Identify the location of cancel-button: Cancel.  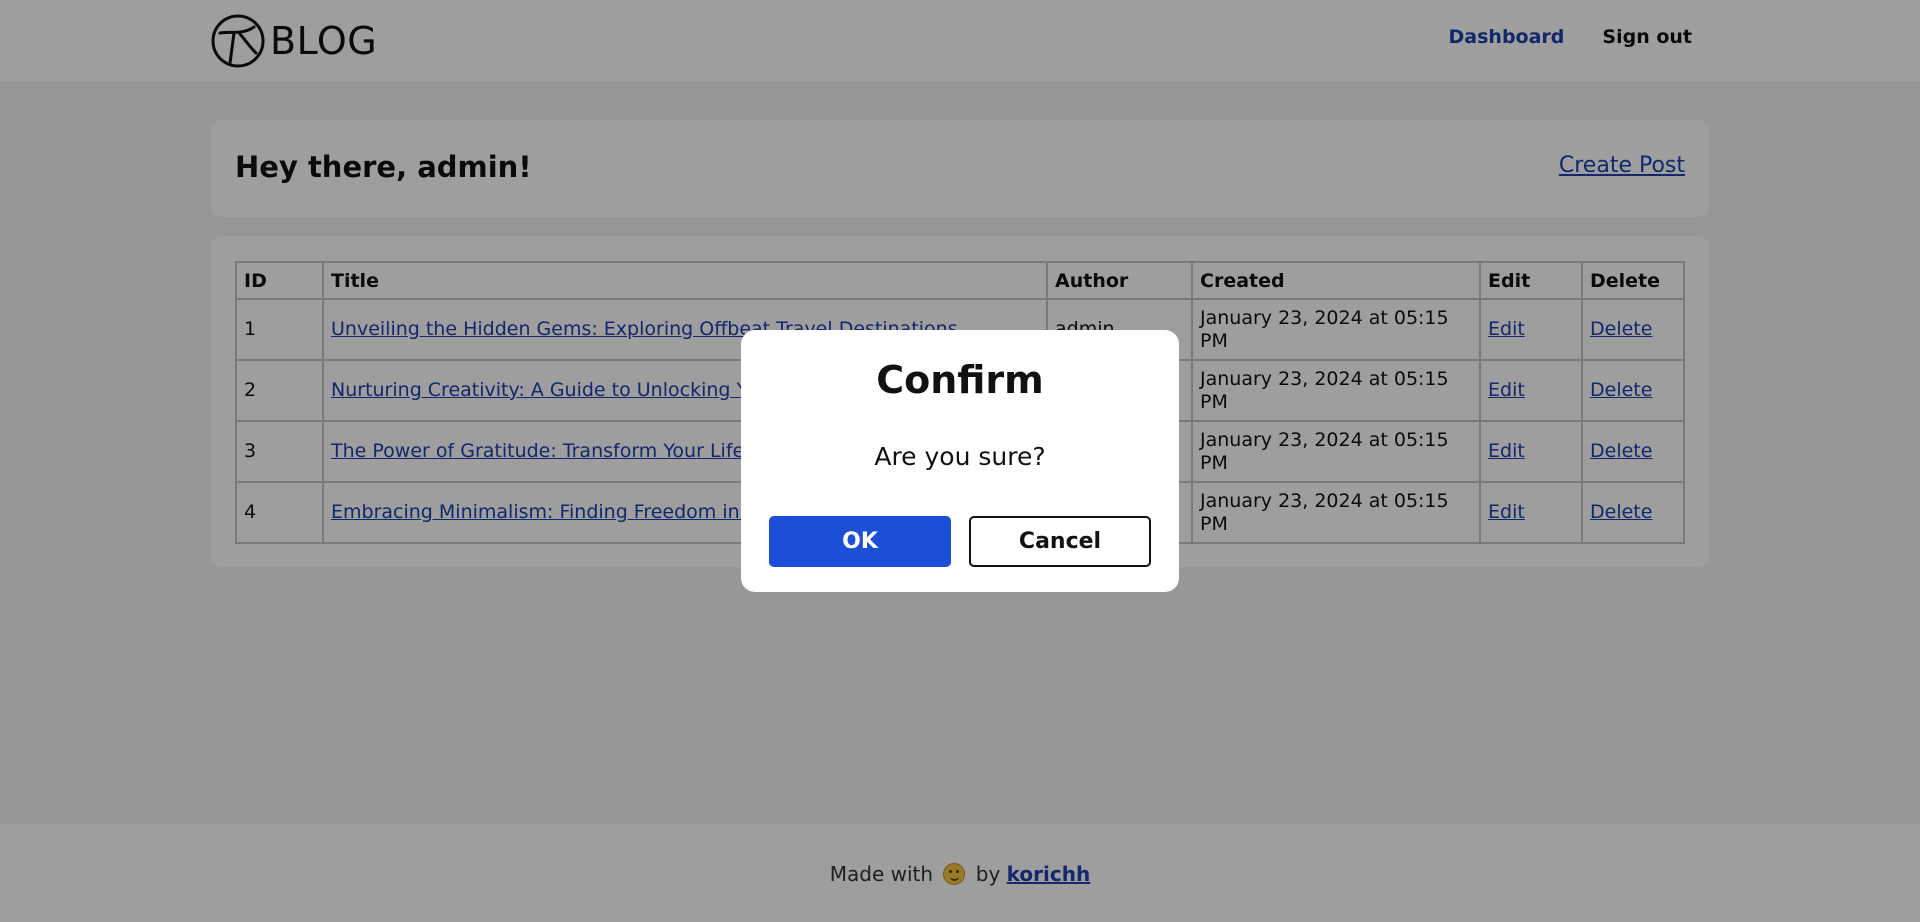
(1060, 541).